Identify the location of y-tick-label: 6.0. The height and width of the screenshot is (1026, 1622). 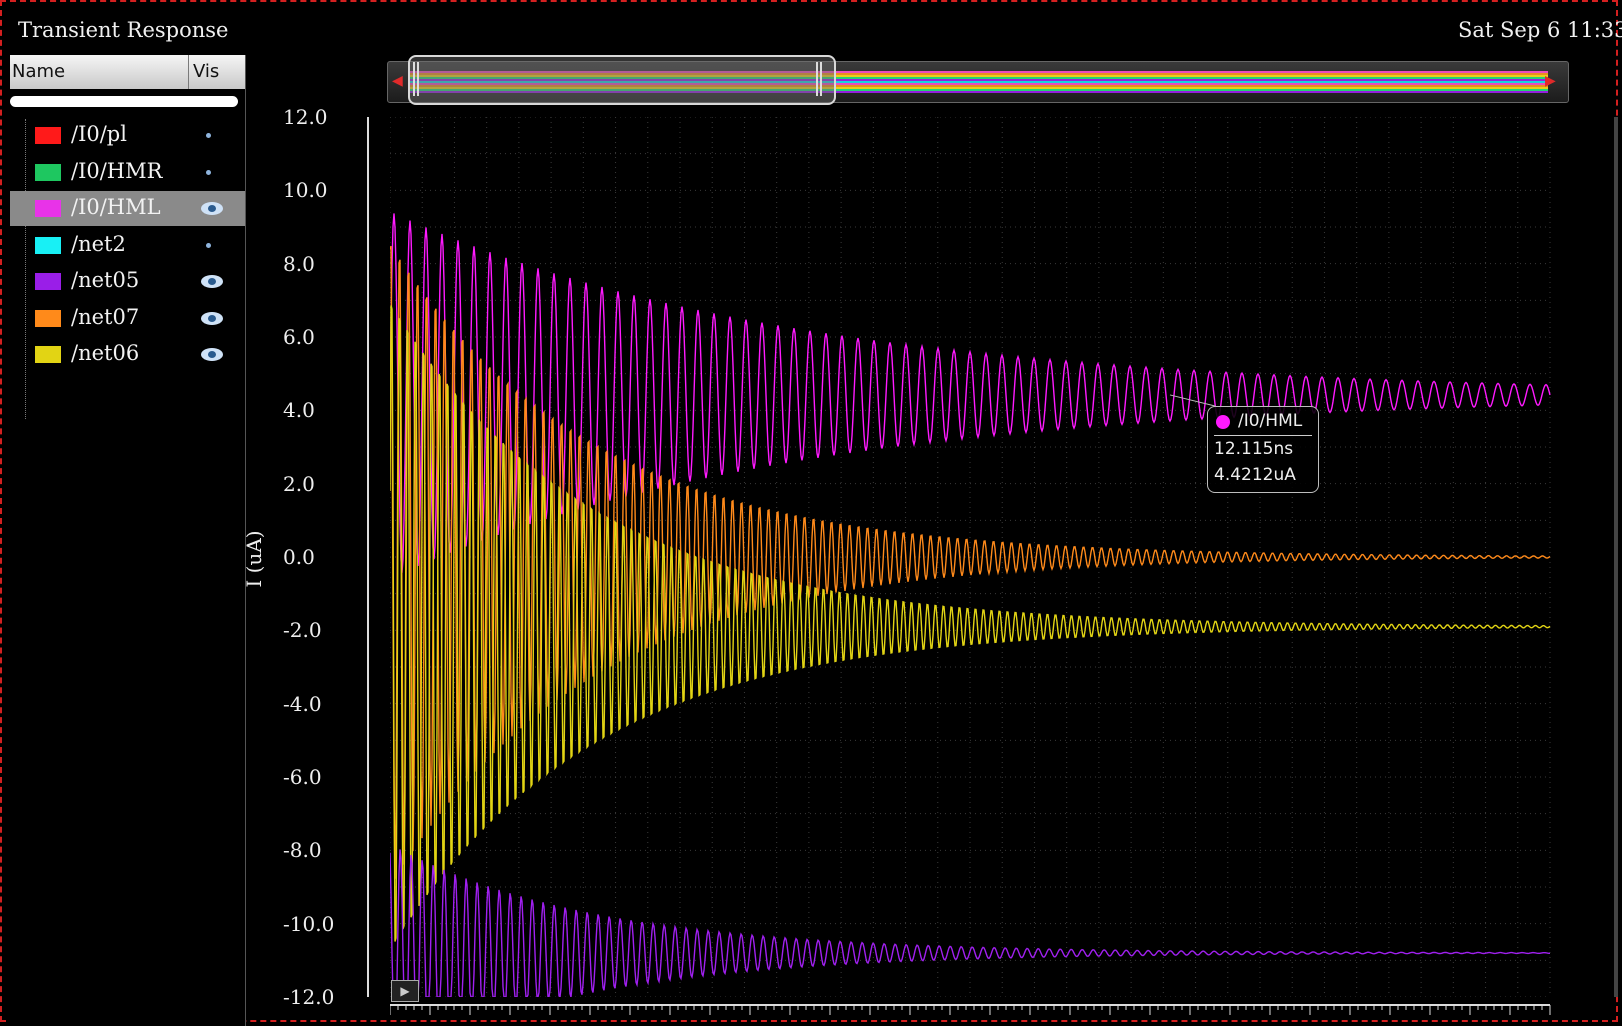
(299, 337).